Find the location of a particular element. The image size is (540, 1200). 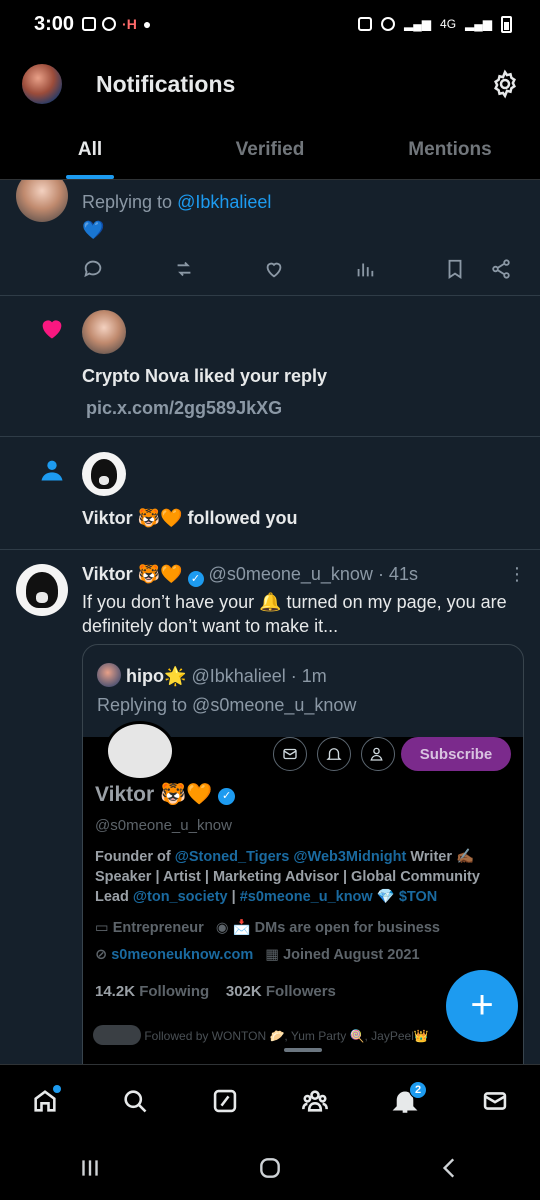

profile-website: s0meoneuknow.com is located at coordinates (182, 955).